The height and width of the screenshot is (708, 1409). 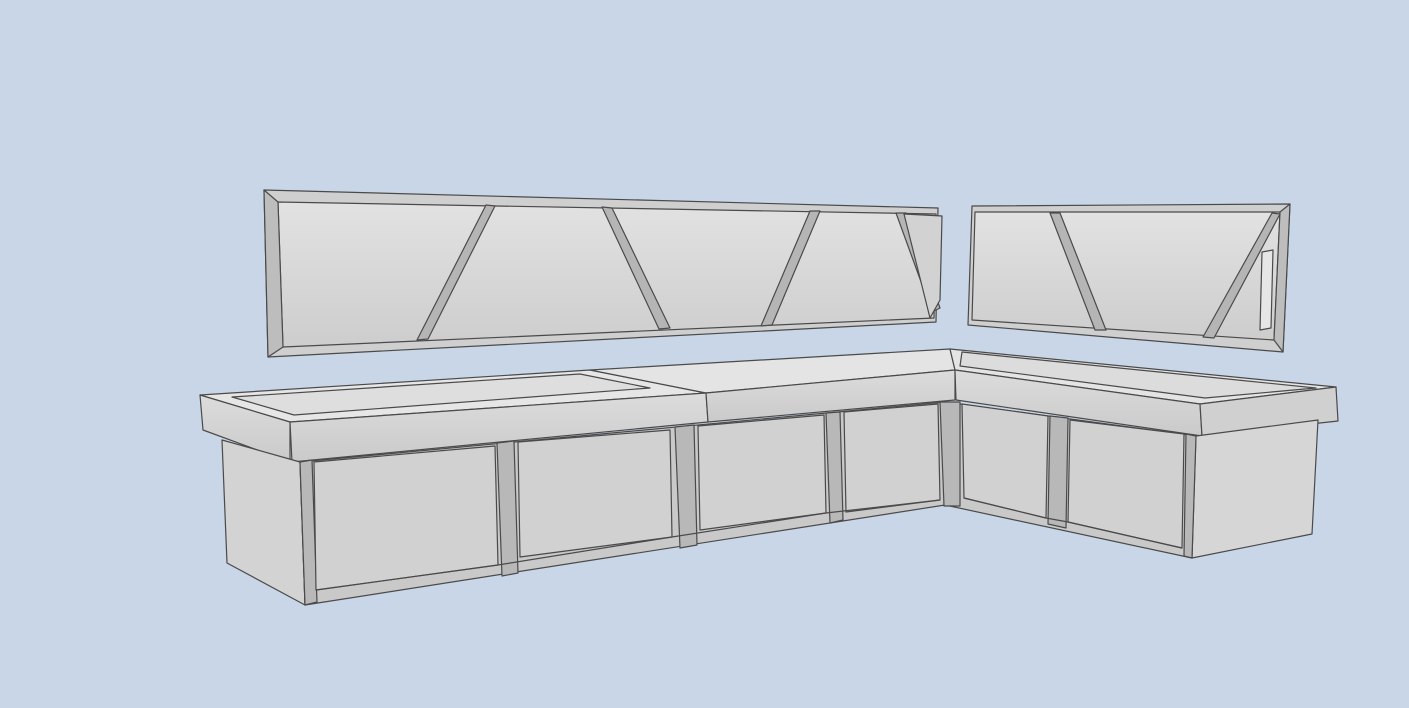 What do you see at coordinates (1266, 290) in the screenshot?
I see `backrest-right-handle` at bounding box center [1266, 290].